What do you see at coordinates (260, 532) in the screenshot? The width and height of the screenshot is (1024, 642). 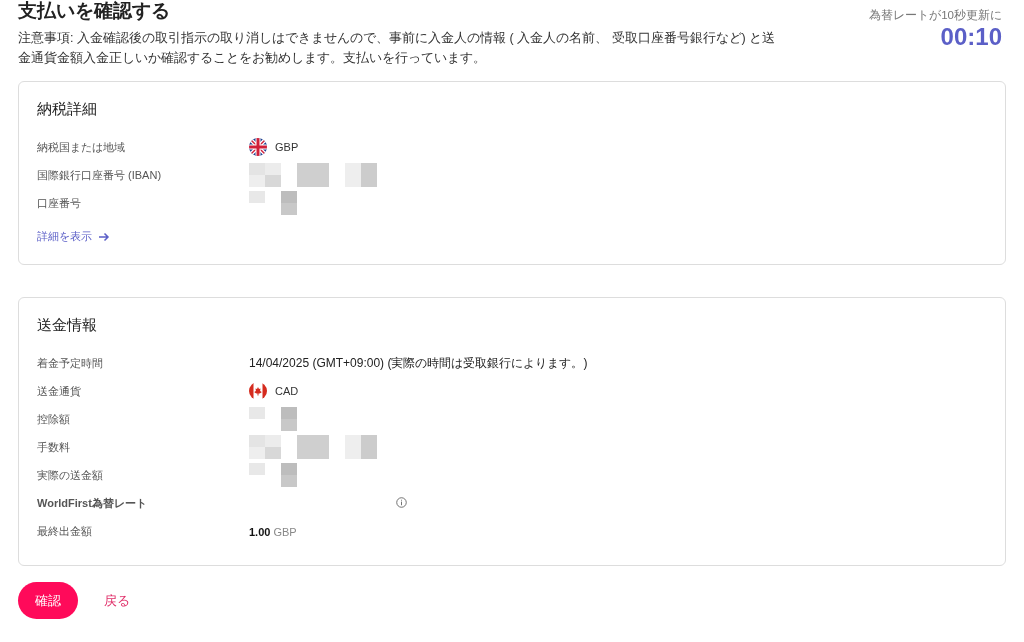 I see `amount-value: 1.00` at bounding box center [260, 532].